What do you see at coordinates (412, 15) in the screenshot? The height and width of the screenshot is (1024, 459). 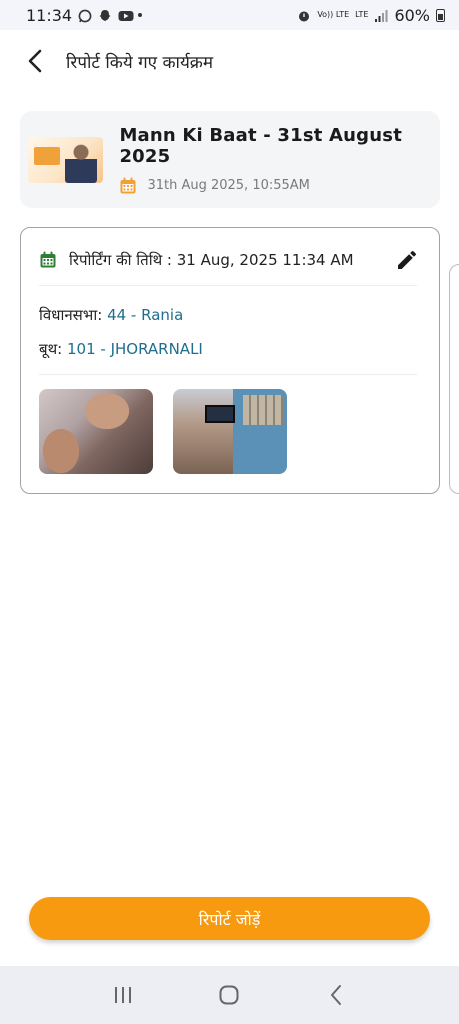 I see `battery-percent: 60%` at bounding box center [412, 15].